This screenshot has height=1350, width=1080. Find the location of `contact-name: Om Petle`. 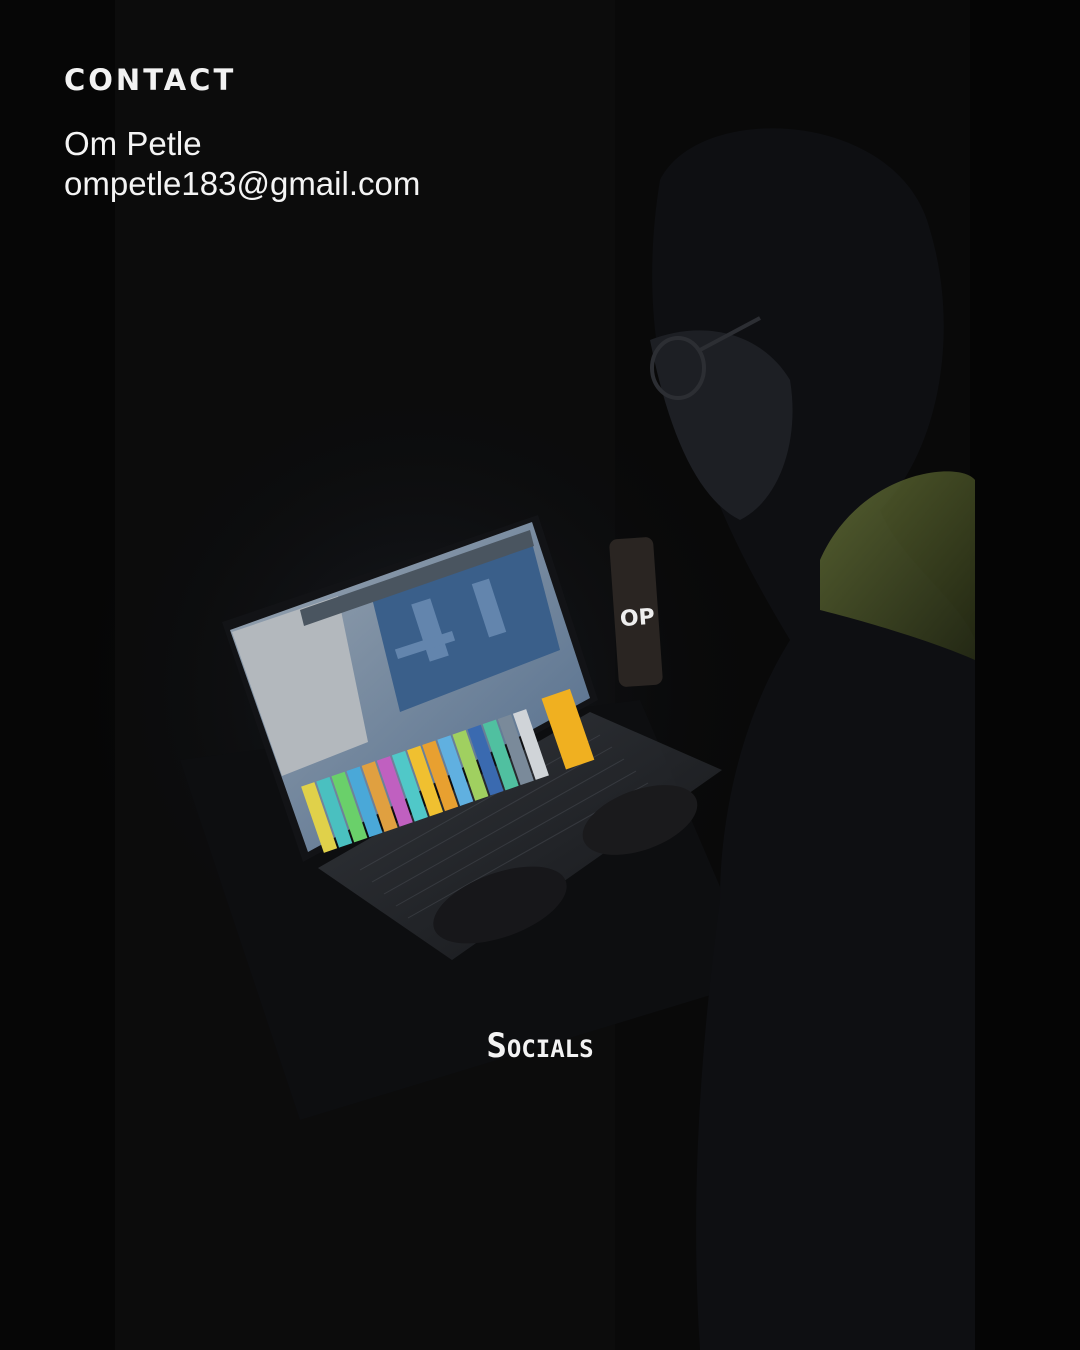

contact-name: Om Petle is located at coordinates (133, 143).